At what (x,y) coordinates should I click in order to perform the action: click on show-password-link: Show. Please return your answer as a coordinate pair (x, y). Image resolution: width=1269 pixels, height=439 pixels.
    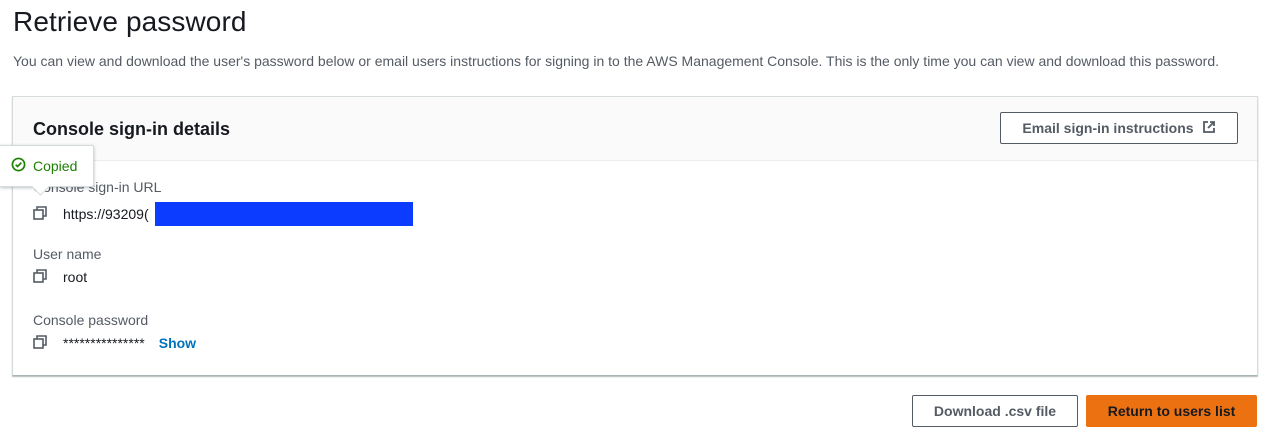
    Looking at the image, I should click on (177, 343).